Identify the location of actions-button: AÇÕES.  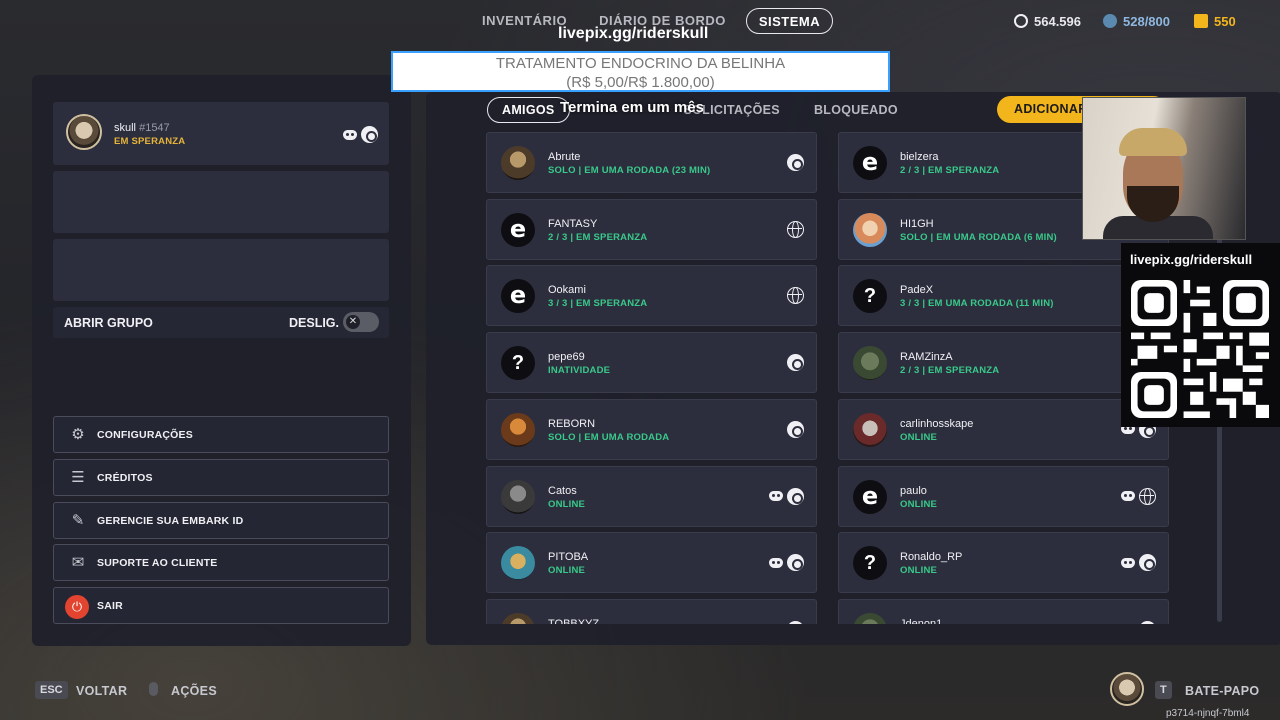
(194, 691).